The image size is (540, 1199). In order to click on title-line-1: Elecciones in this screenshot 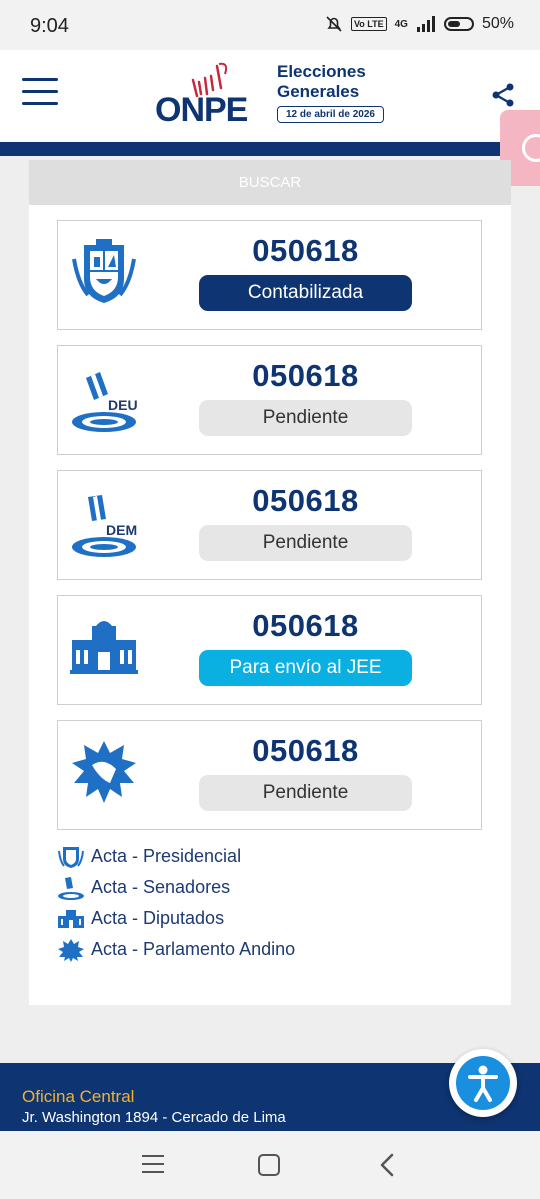, I will do `click(321, 71)`.